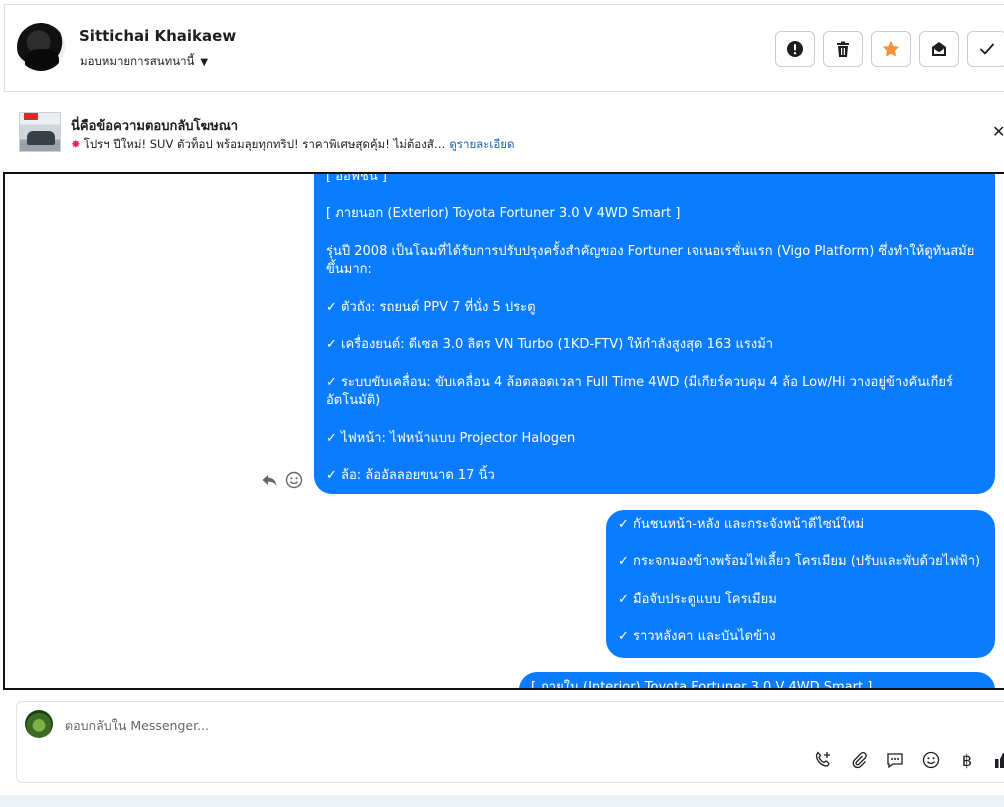 The width and height of the screenshot is (1004, 807). I want to click on attachment-icon, so click(859, 760).